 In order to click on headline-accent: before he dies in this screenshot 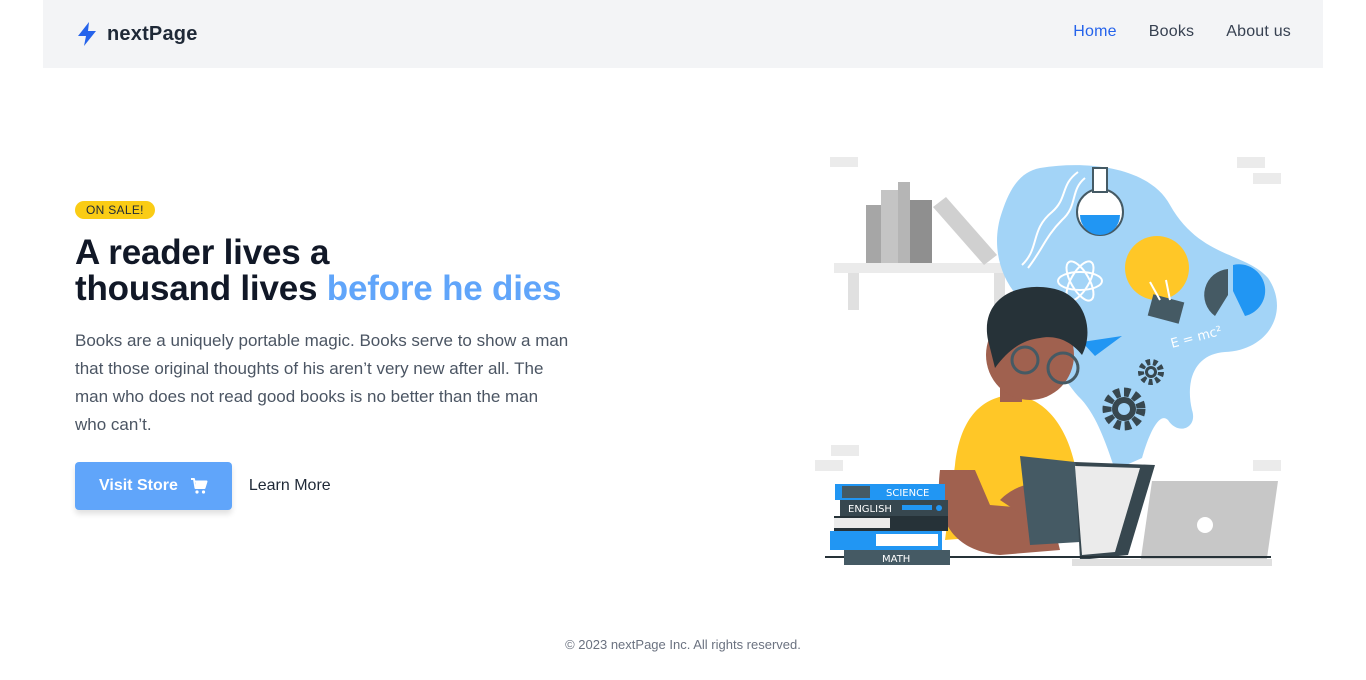, I will do `click(444, 288)`.